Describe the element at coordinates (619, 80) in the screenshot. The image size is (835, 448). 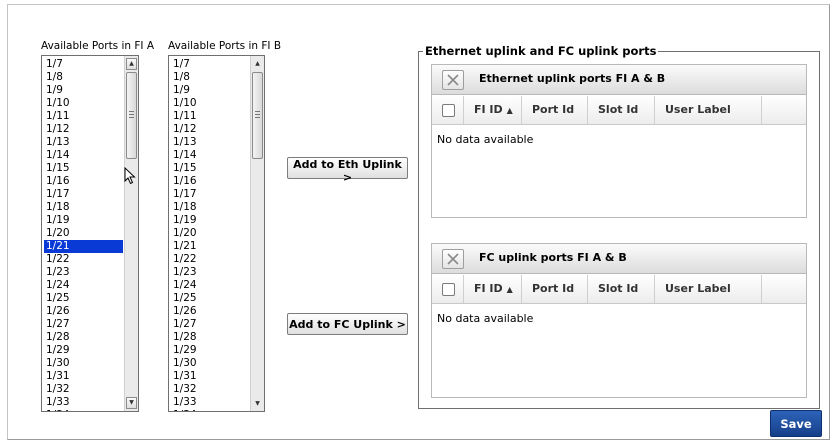
I see `panel-header: Ethernet uplink ports FI A & B` at that location.